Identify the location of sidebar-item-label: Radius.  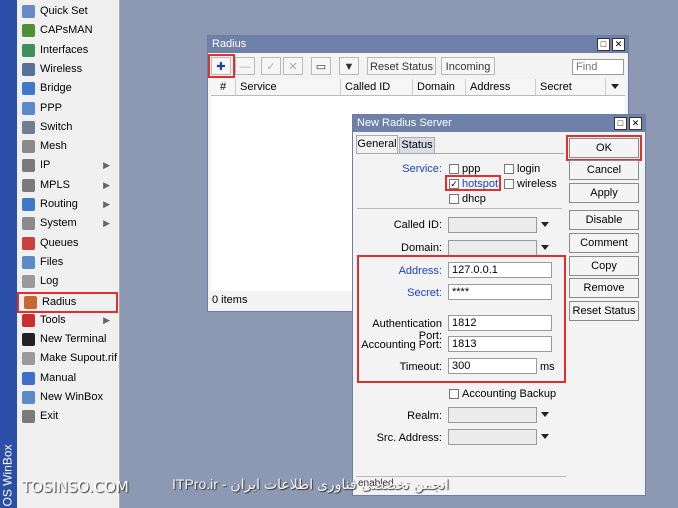
(59, 301).